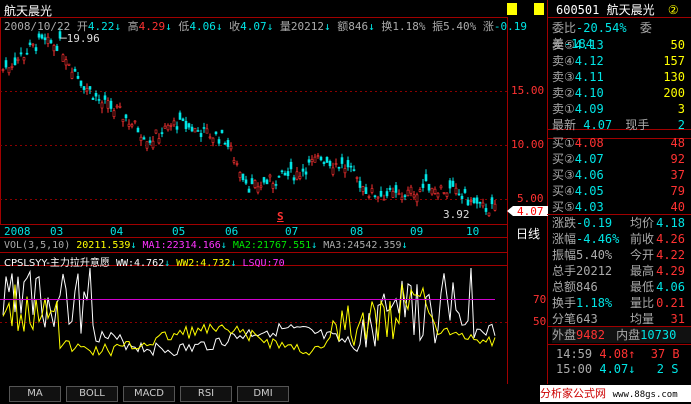 This screenshot has width=691, height=404. Describe the element at coordinates (589, 143) in the screenshot. I see `level-price: 4.08` at that location.